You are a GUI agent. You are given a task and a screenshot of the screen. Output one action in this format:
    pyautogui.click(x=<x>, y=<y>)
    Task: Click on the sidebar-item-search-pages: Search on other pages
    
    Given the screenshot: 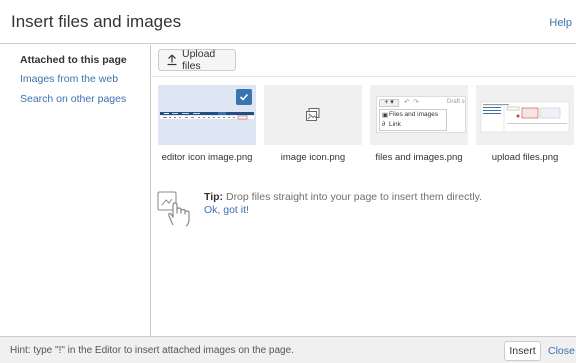 What is the action you would take?
    pyautogui.click(x=73, y=99)
    